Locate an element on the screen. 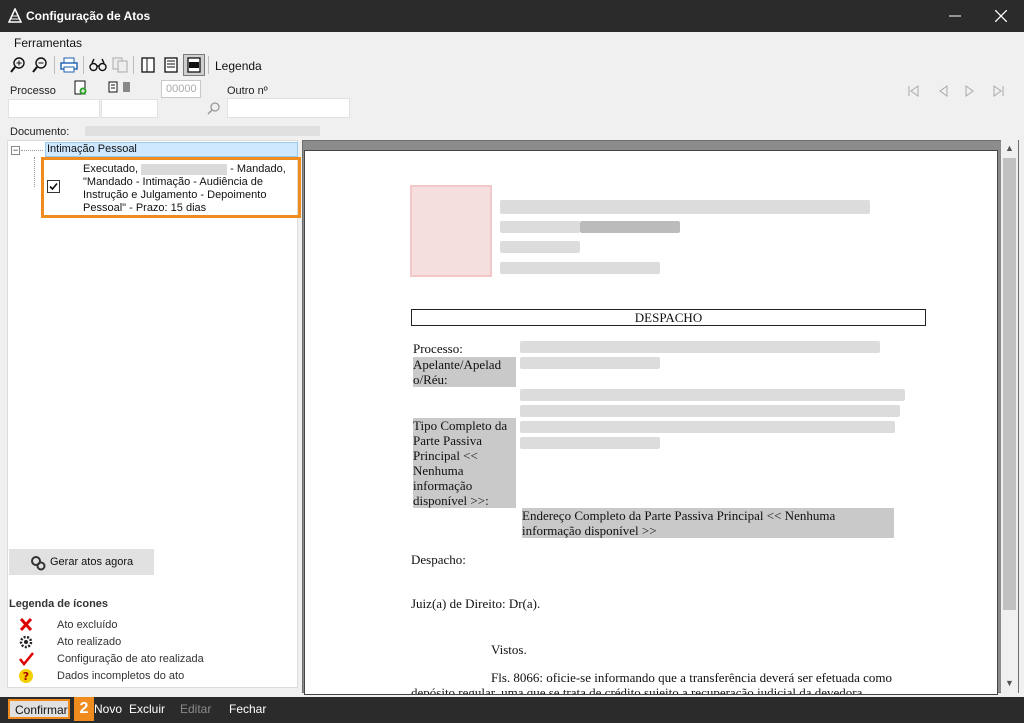  legend-item-configuracao: Configuração de ato realizada is located at coordinates (148, 659).